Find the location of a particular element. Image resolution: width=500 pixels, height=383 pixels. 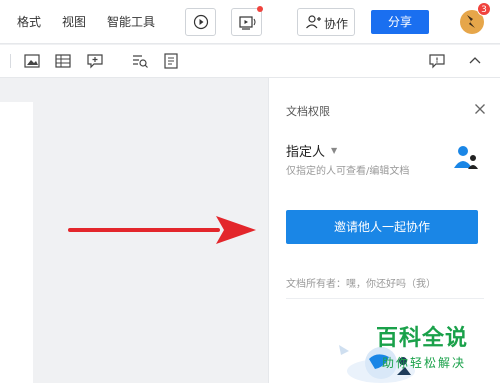

play-icon is located at coordinates (201, 22).